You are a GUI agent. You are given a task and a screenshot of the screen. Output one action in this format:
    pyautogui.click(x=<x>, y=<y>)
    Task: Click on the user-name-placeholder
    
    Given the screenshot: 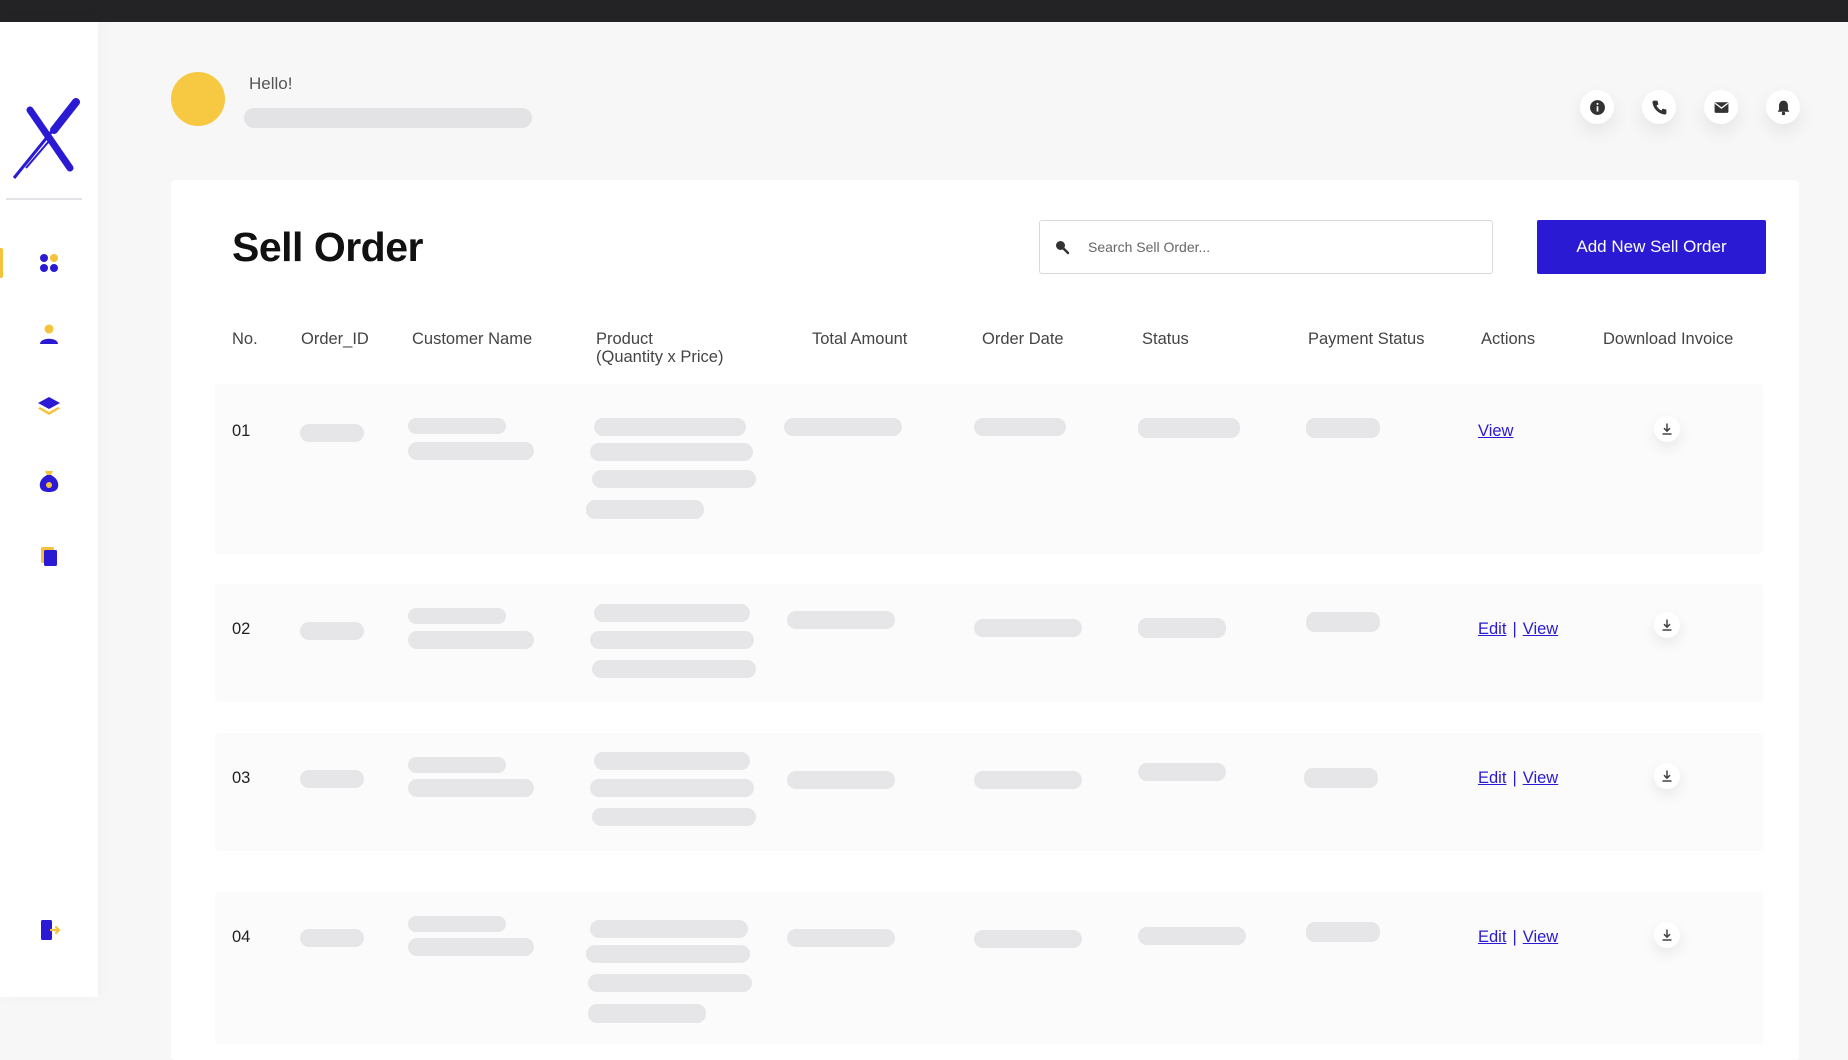 What is the action you would take?
    pyautogui.click(x=388, y=118)
    